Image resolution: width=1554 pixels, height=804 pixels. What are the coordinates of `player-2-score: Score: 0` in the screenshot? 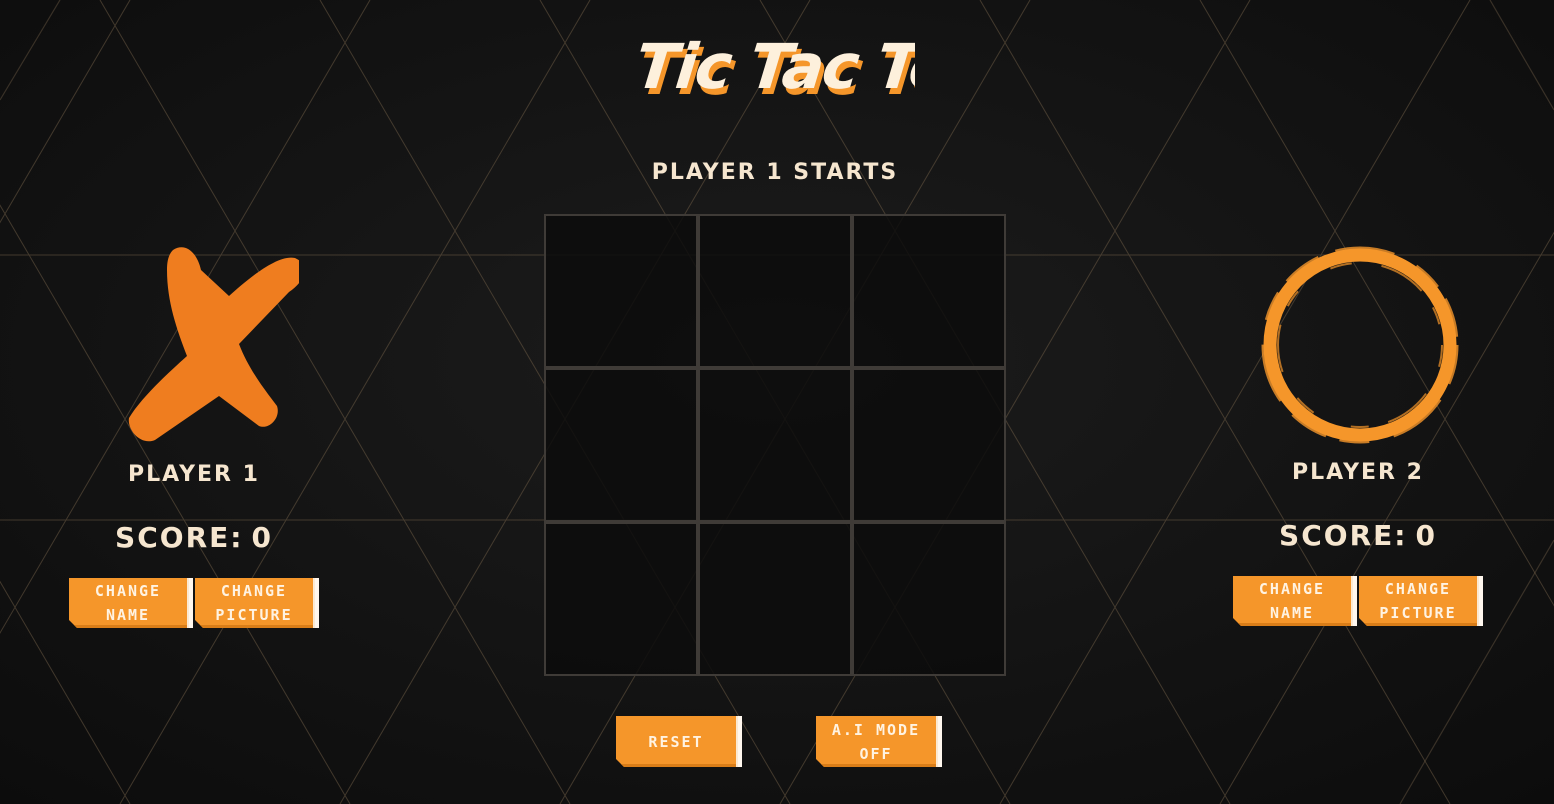 It's located at (1358, 536).